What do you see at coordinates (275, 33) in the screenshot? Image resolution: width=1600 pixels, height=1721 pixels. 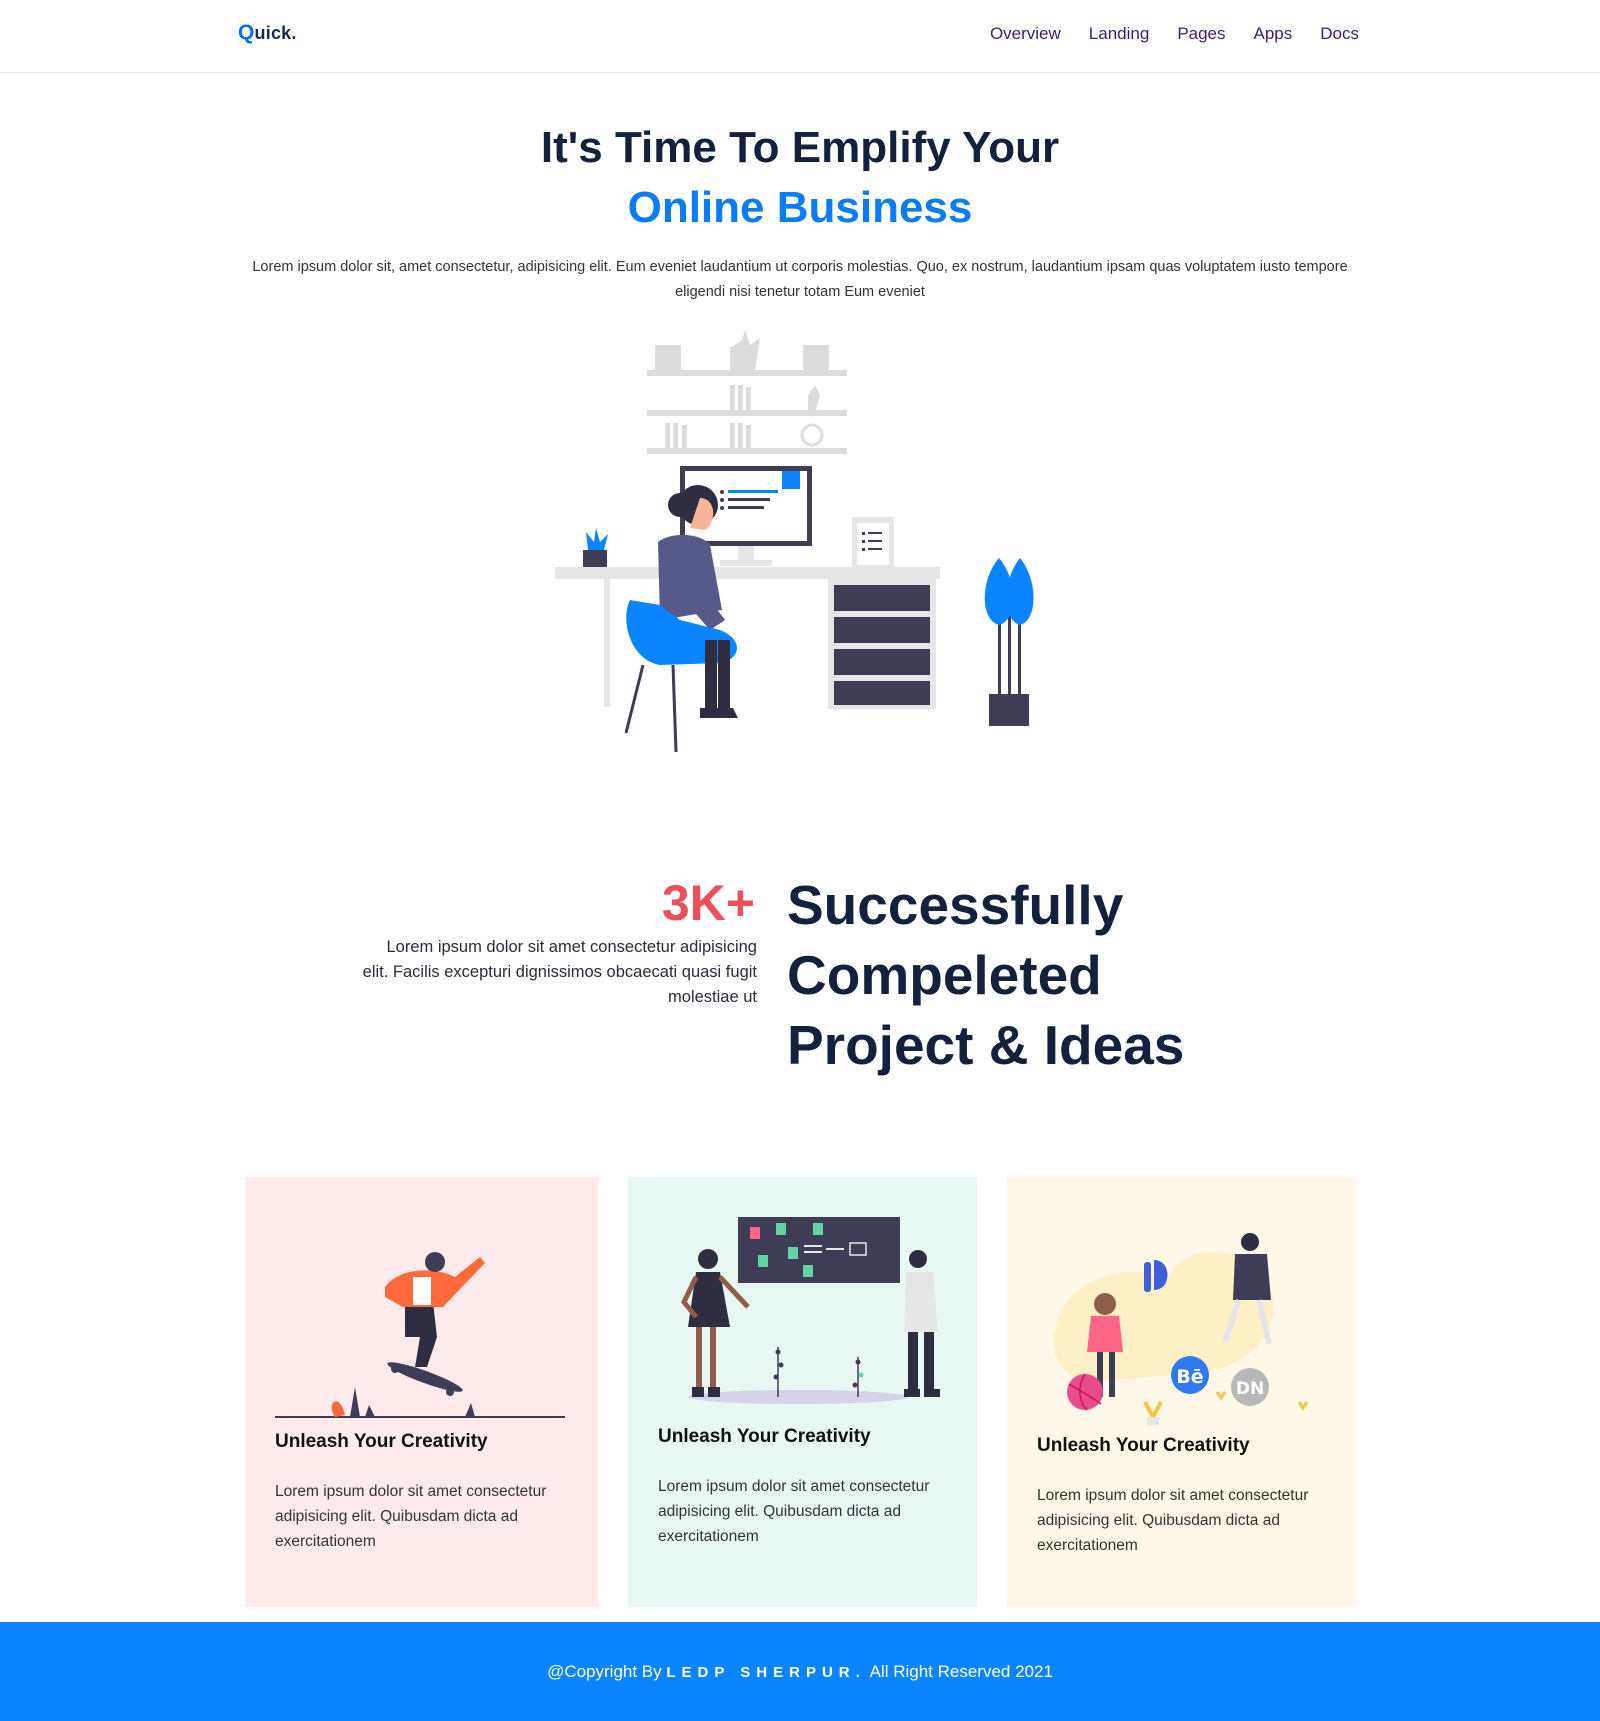 I see `logo-text: uick.` at bounding box center [275, 33].